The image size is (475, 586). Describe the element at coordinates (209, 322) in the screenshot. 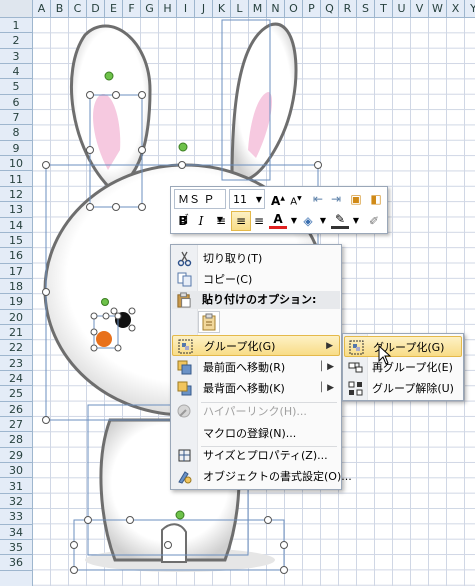

I see `paste-button` at that location.